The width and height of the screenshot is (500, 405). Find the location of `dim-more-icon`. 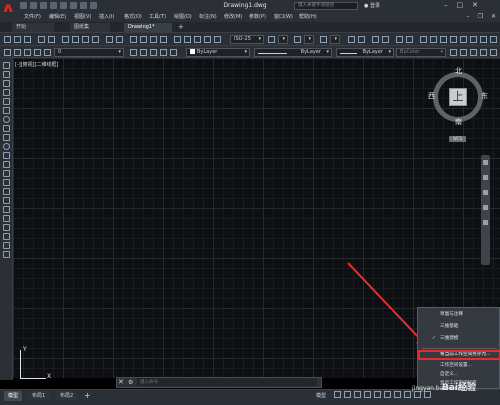

dim-more-icon is located at coordinates (493, 39).